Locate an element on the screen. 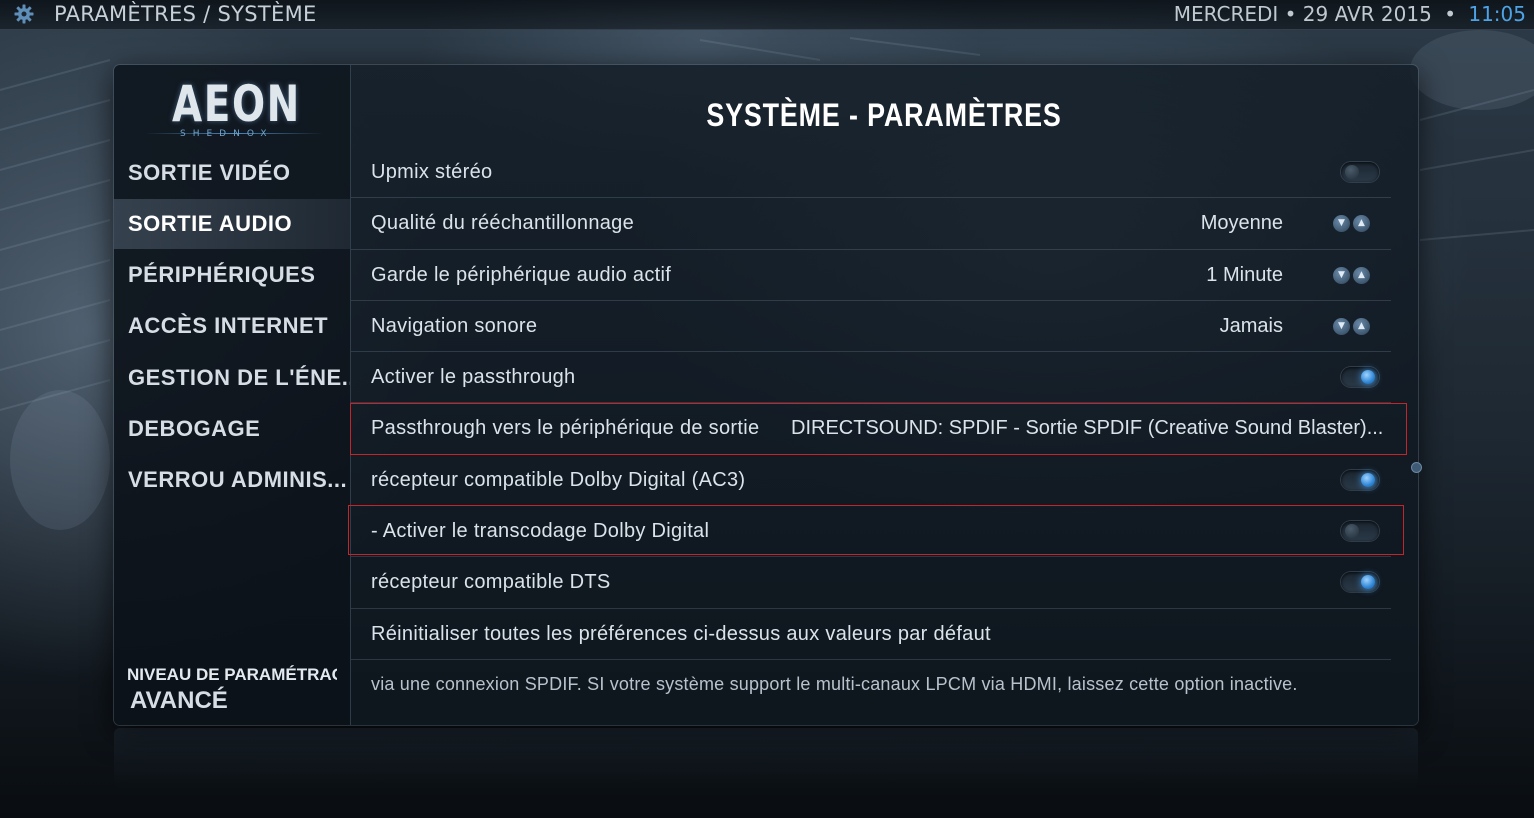  setting-row-navigation-sounds: Navigation sonore Jamais ▼ ▲ is located at coordinates (871, 327).